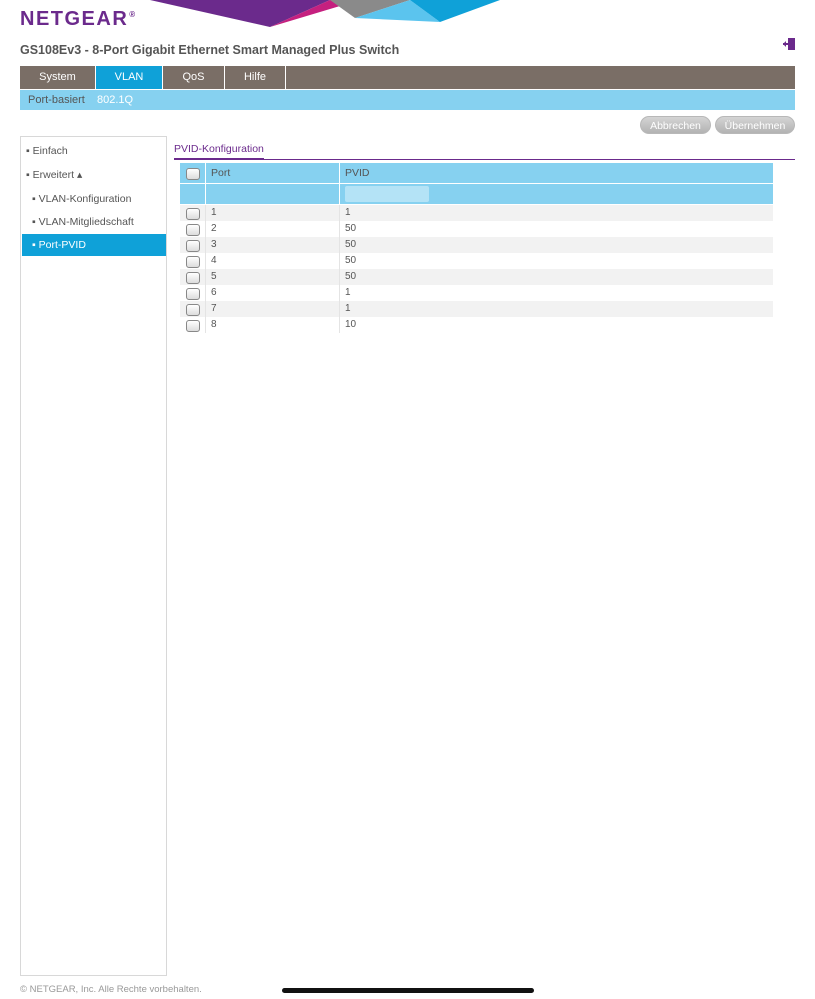  I want to click on port-cell: 1, so click(272, 213).